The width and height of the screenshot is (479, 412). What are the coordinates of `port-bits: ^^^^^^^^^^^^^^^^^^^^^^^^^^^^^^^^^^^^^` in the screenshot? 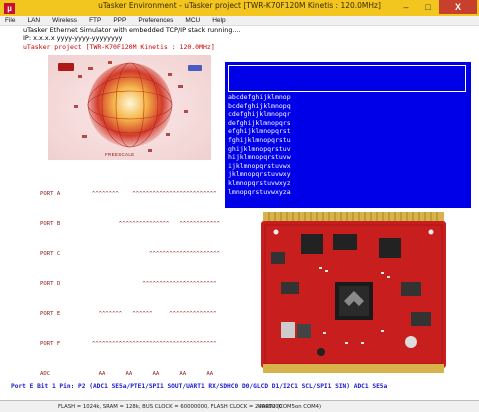 It's located at (146, 344).